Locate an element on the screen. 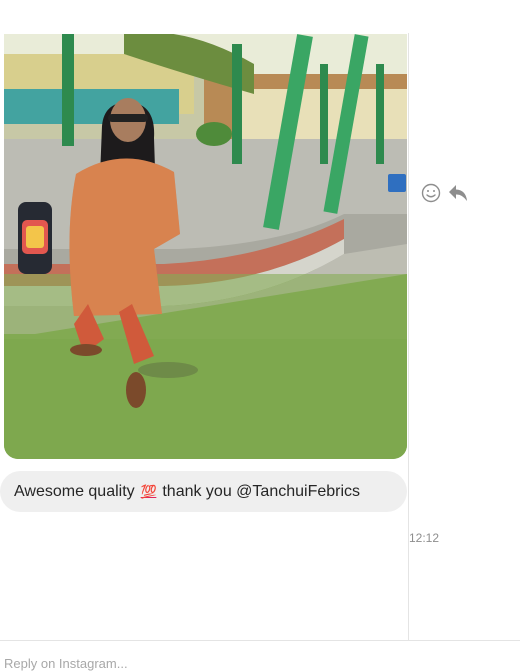  thread-right-divider is located at coordinates (408, 336).